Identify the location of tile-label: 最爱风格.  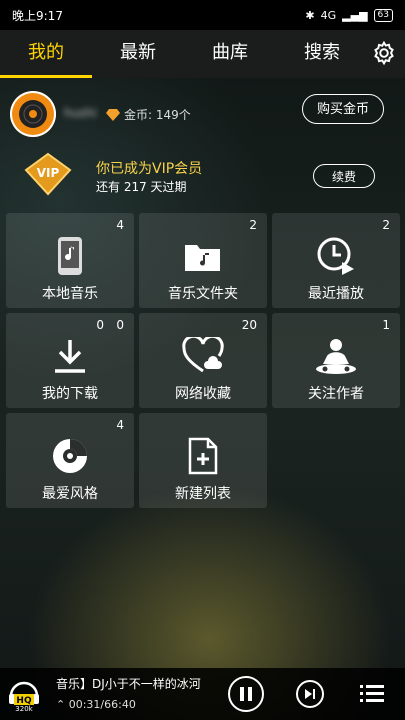
(70, 494).